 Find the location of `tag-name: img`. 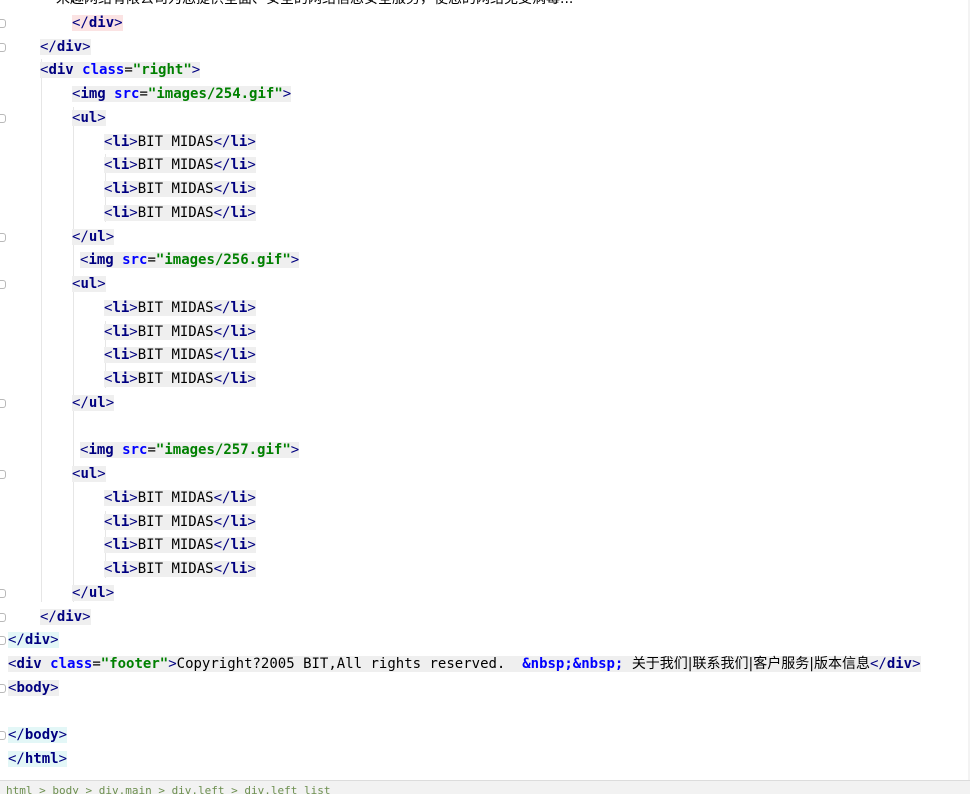

tag-name: img is located at coordinates (101, 260).